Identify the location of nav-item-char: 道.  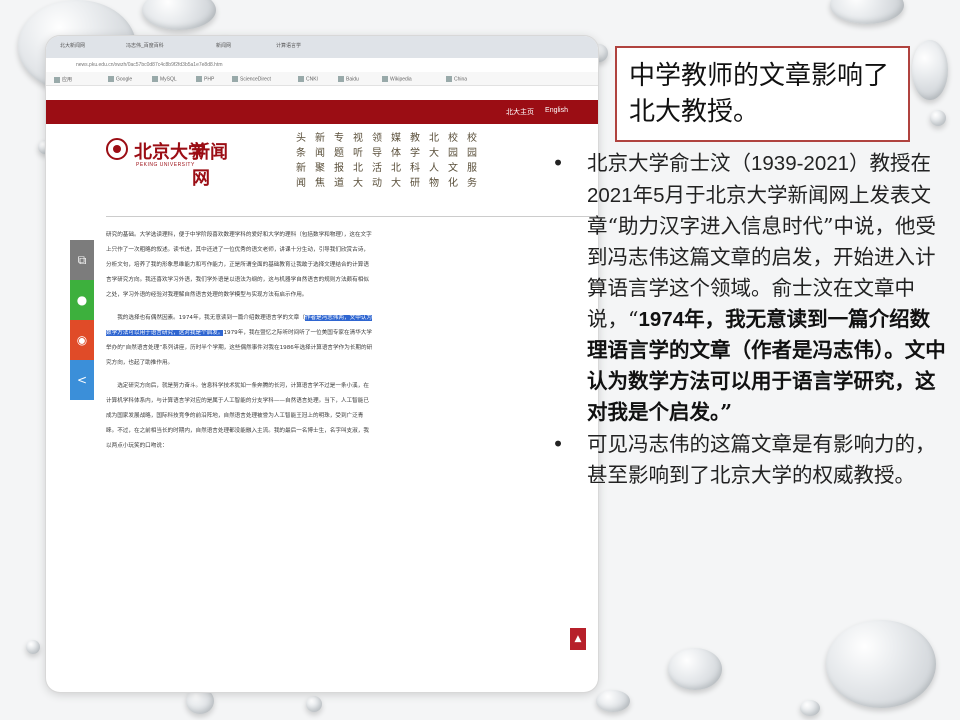
(339, 183).